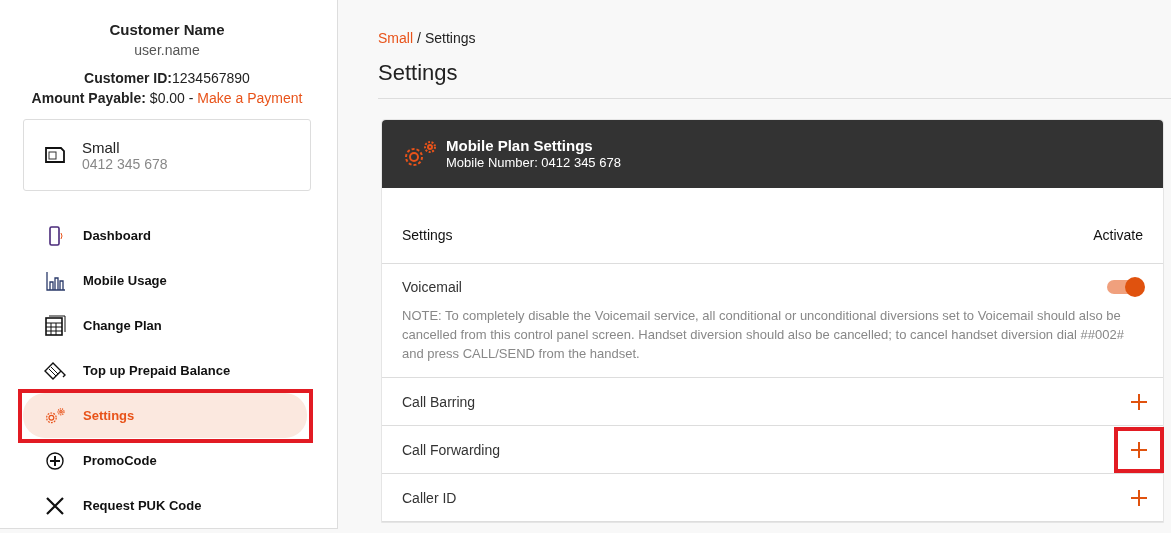 The width and height of the screenshot is (1171, 533). What do you see at coordinates (55, 155) in the screenshot?
I see `sim-card-icon` at bounding box center [55, 155].